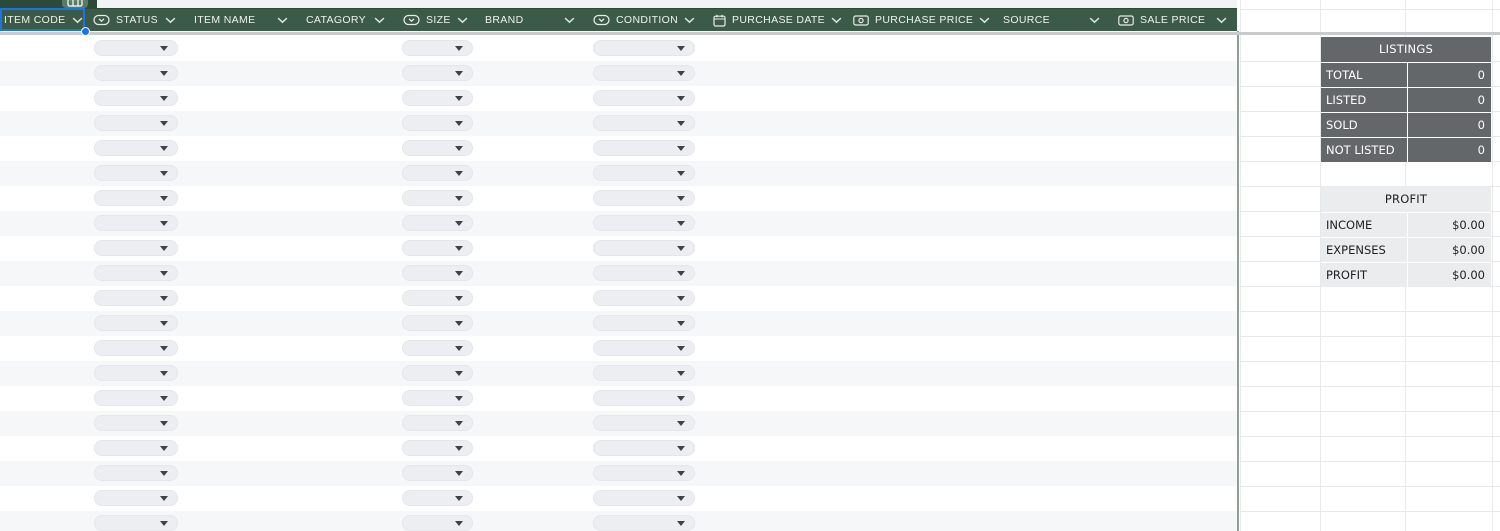 The height and width of the screenshot is (531, 1500). I want to click on column-header-purchase-price: PURCHASE PRICE, so click(920, 20).